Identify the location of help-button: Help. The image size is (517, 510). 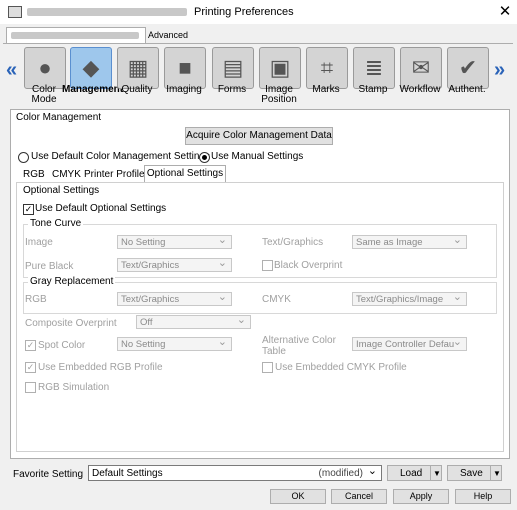
(483, 496).